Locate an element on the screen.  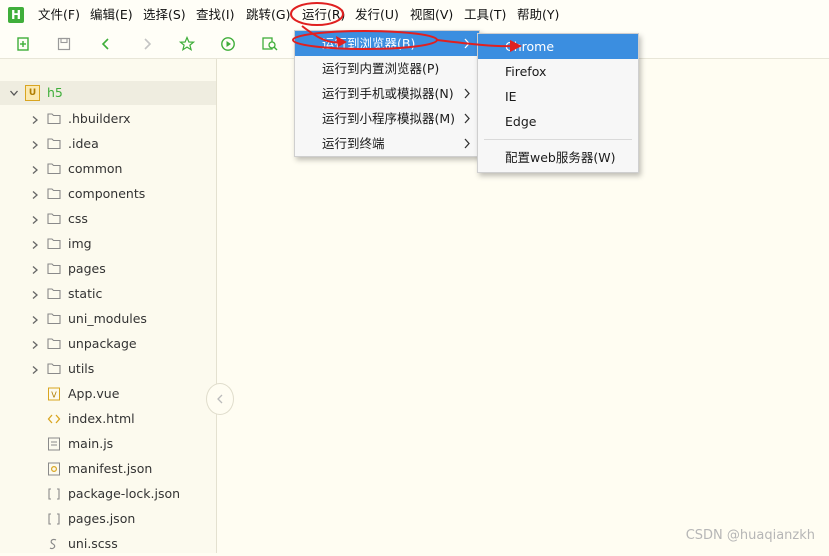
chevron-left-icon is located at coordinates (220, 399).